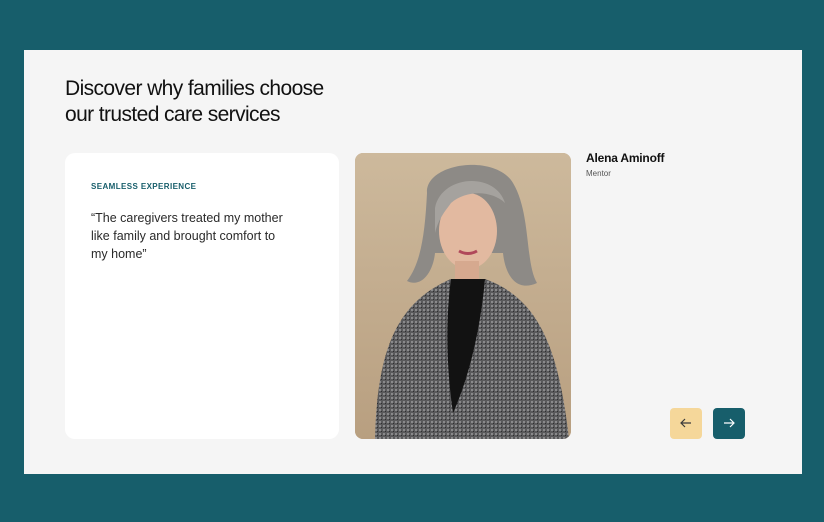  What do you see at coordinates (598, 173) in the screenshot?
I see `person-role: Mentor` at bounding box center [598, 173].